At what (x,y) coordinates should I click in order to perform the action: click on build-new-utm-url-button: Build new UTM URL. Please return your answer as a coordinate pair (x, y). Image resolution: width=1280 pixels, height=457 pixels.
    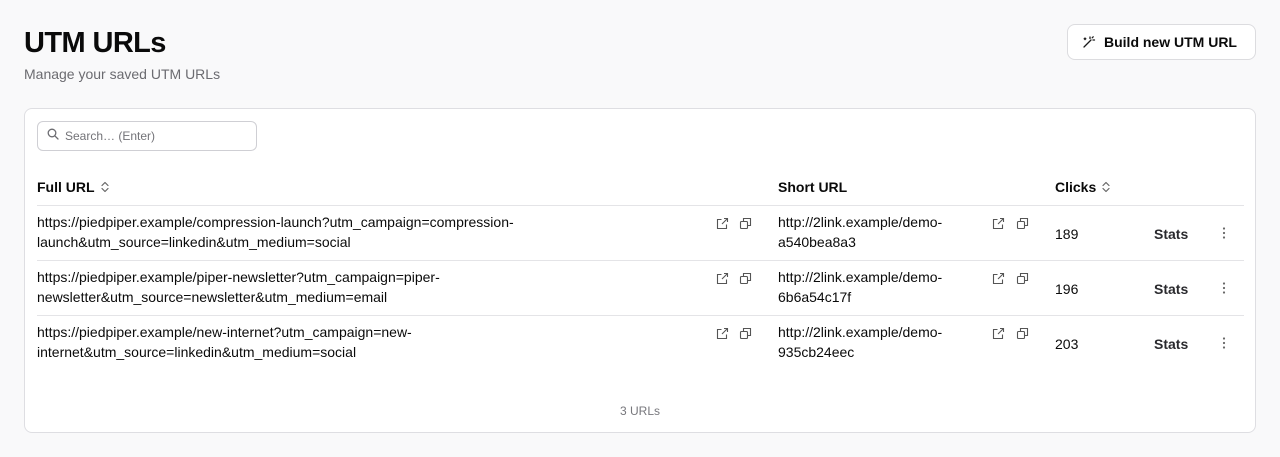
    Looking at the image, I should click on (1161, 42).